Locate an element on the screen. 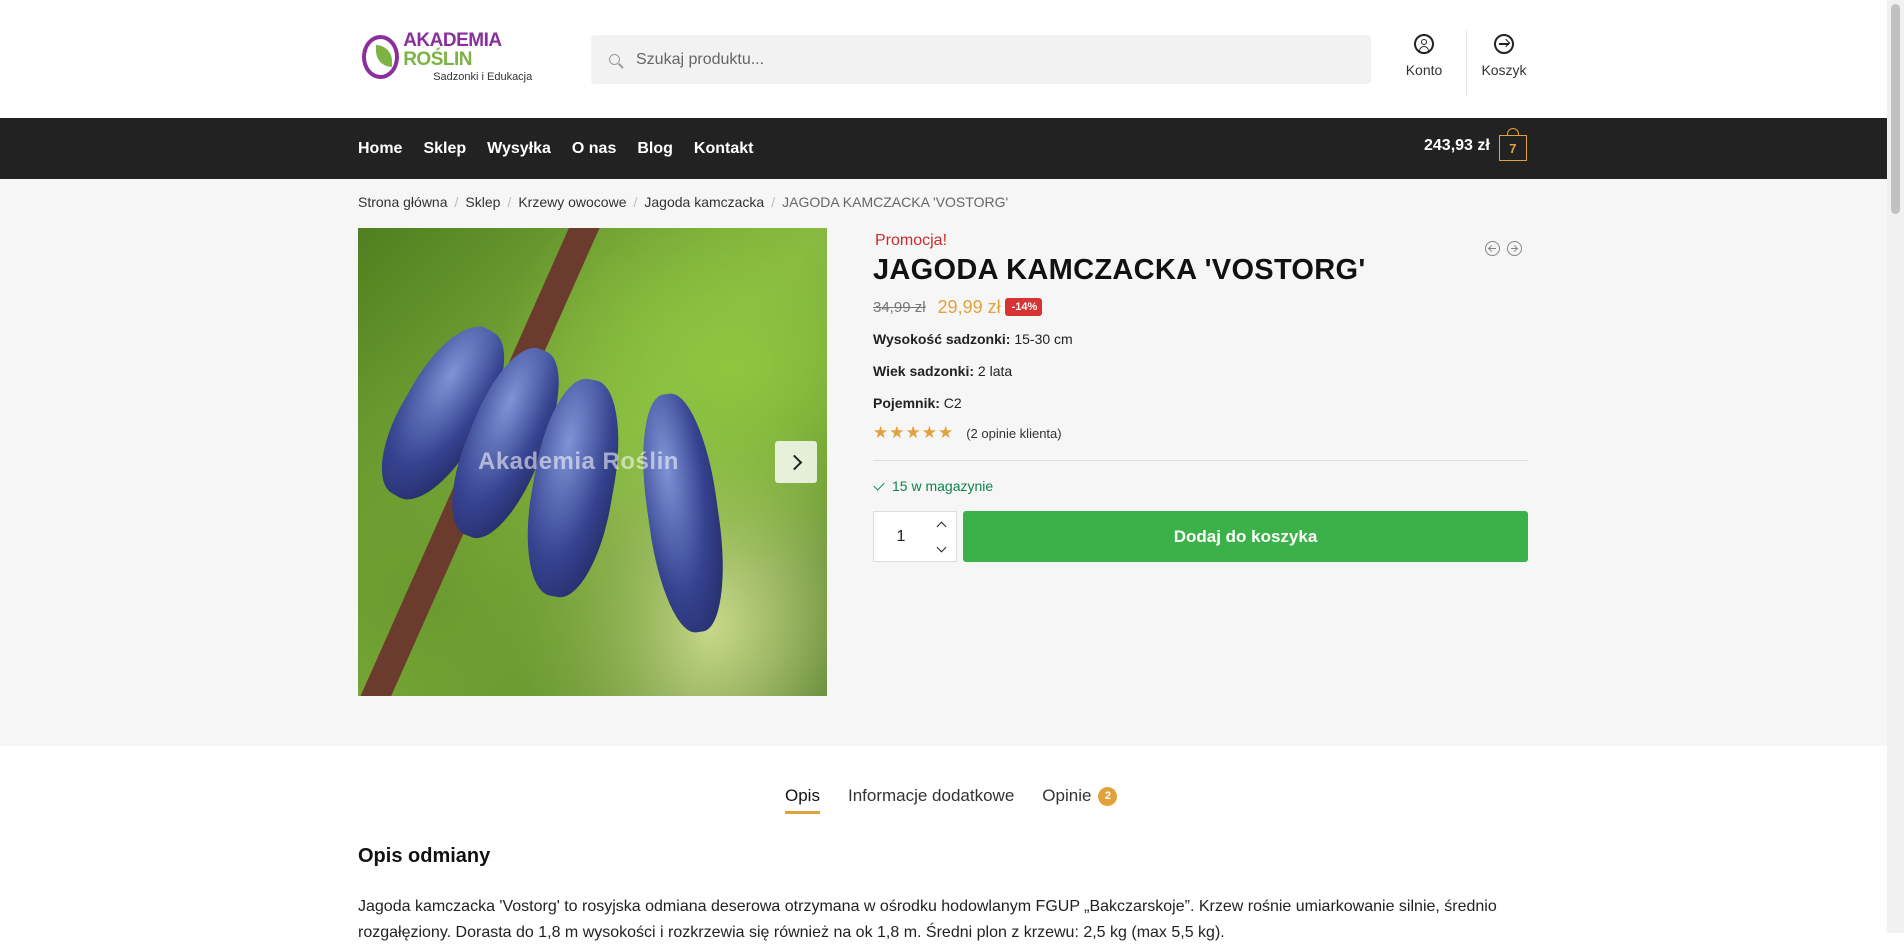  nav-item-wysylka: Wysyłka is located at coordinates (519, 149).